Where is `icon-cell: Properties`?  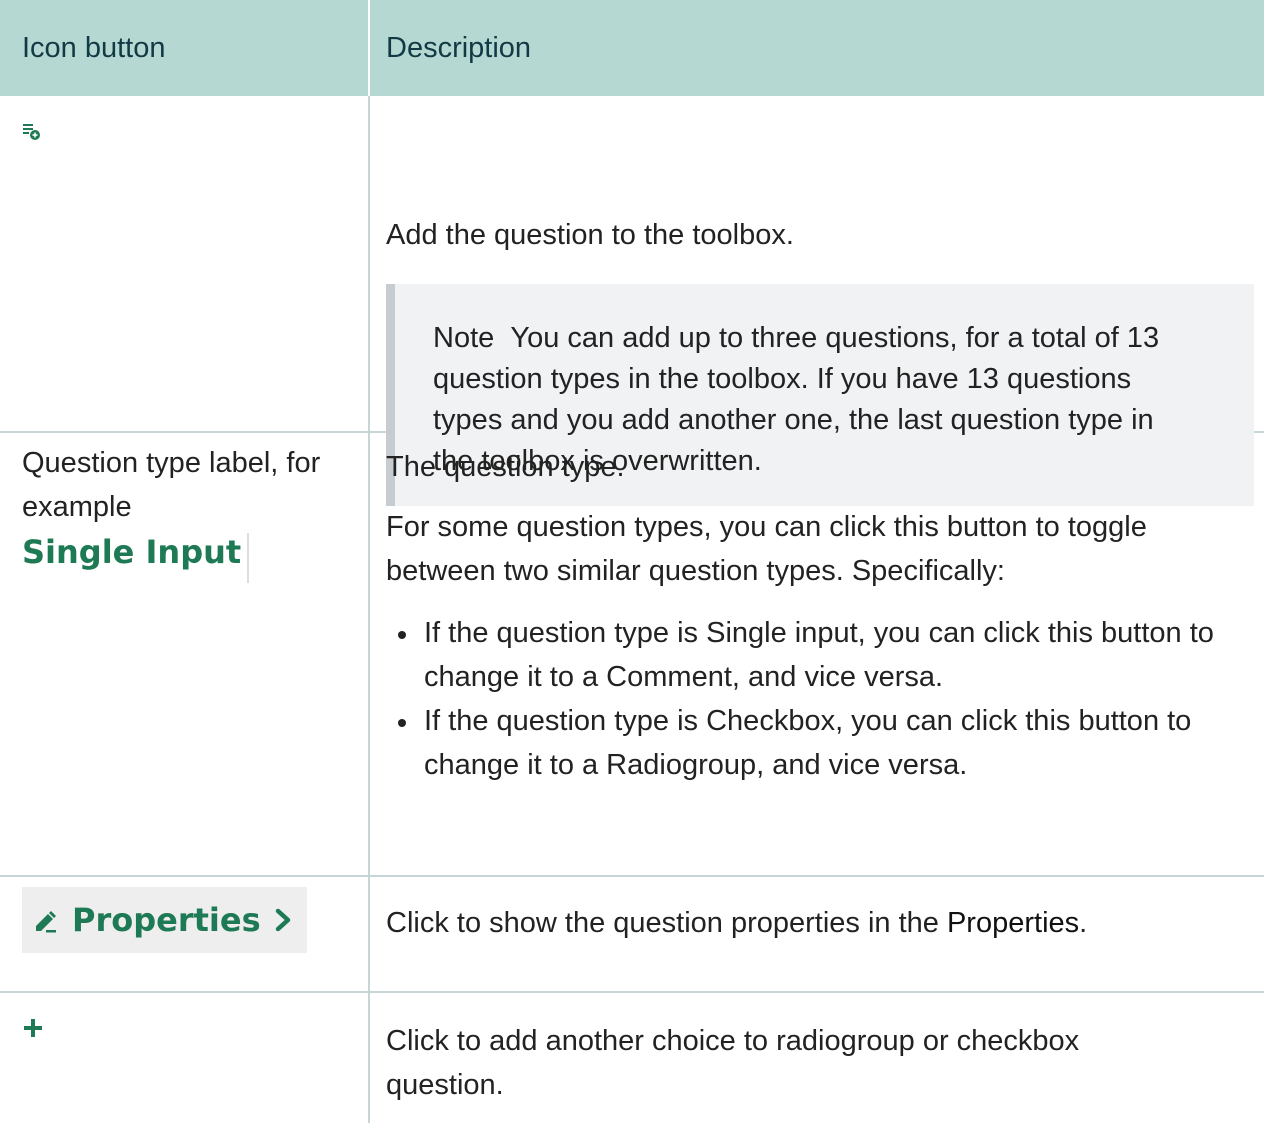 icon-cell: Properties is located at coordinates (185, 934).